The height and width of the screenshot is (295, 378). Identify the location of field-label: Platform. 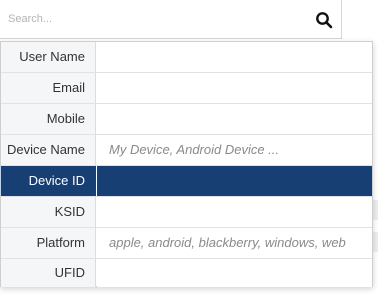
(48, 243).